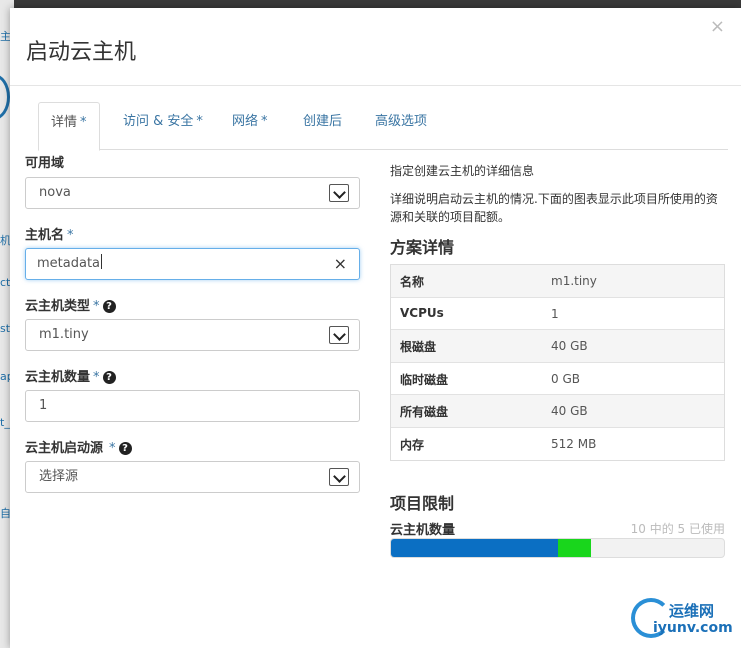  I want to click on instance-limit-usage: 10 中的 5 已使用, so click(677, 529).